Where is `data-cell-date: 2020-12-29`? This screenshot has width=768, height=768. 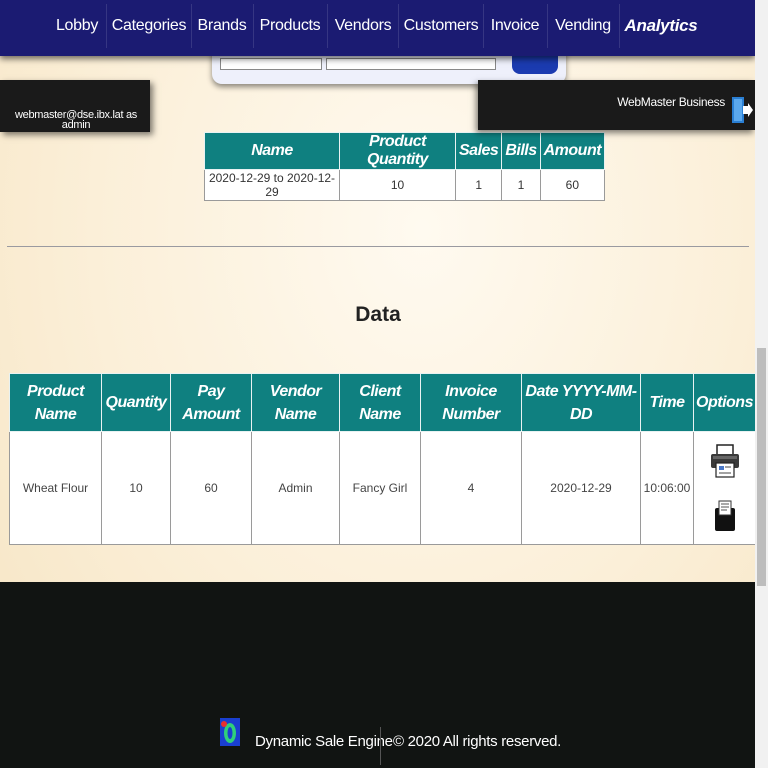
data-cell-date: 2020-12-29 is located at coordinates (581, 488).